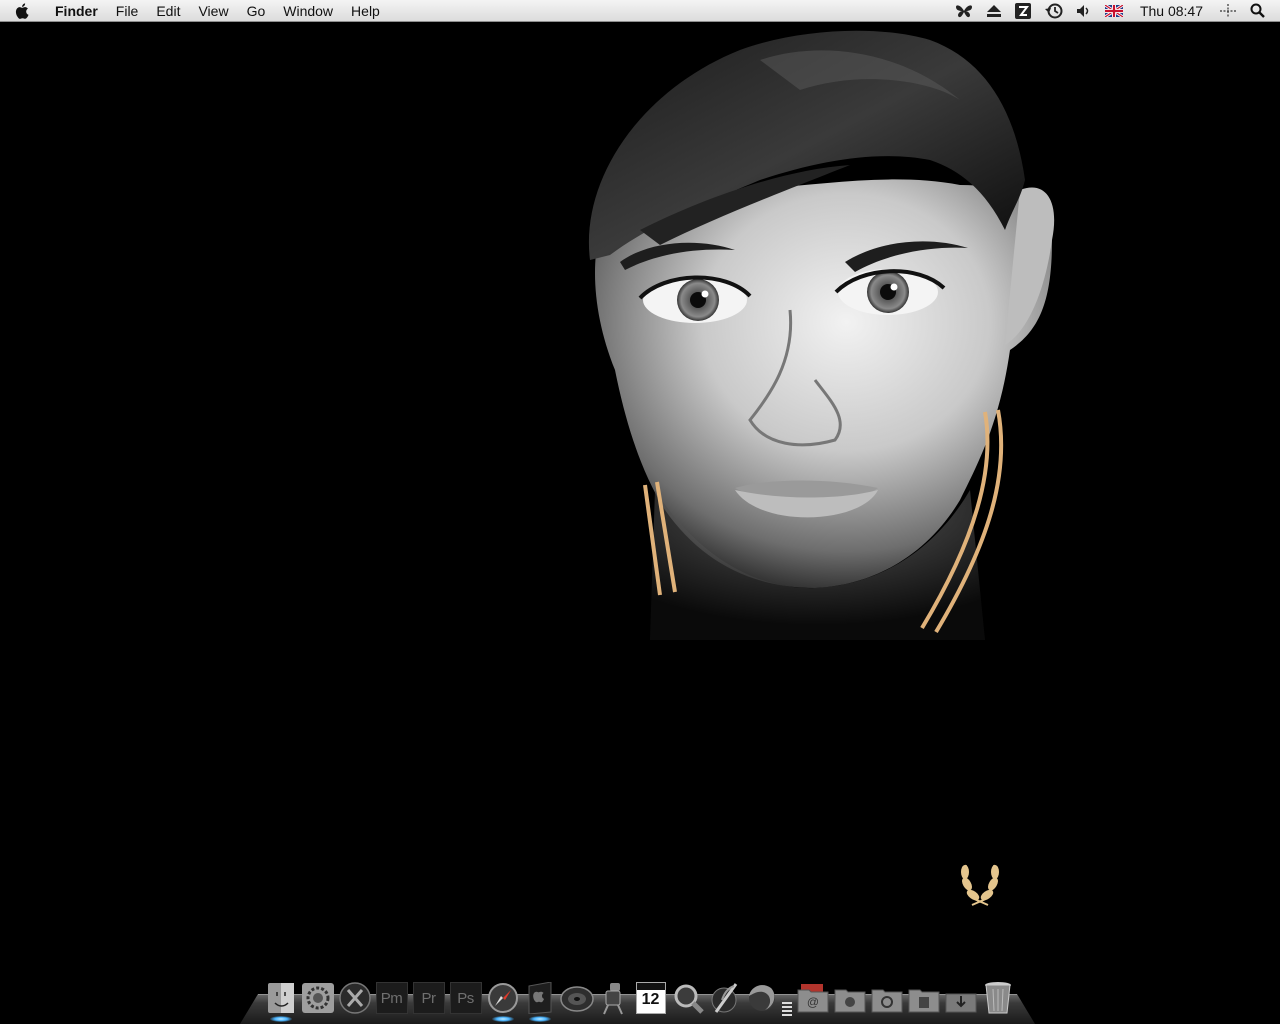  Describe the element at coordinates (213, 11) in the screenshot. I see `menu-view: View` at that location.